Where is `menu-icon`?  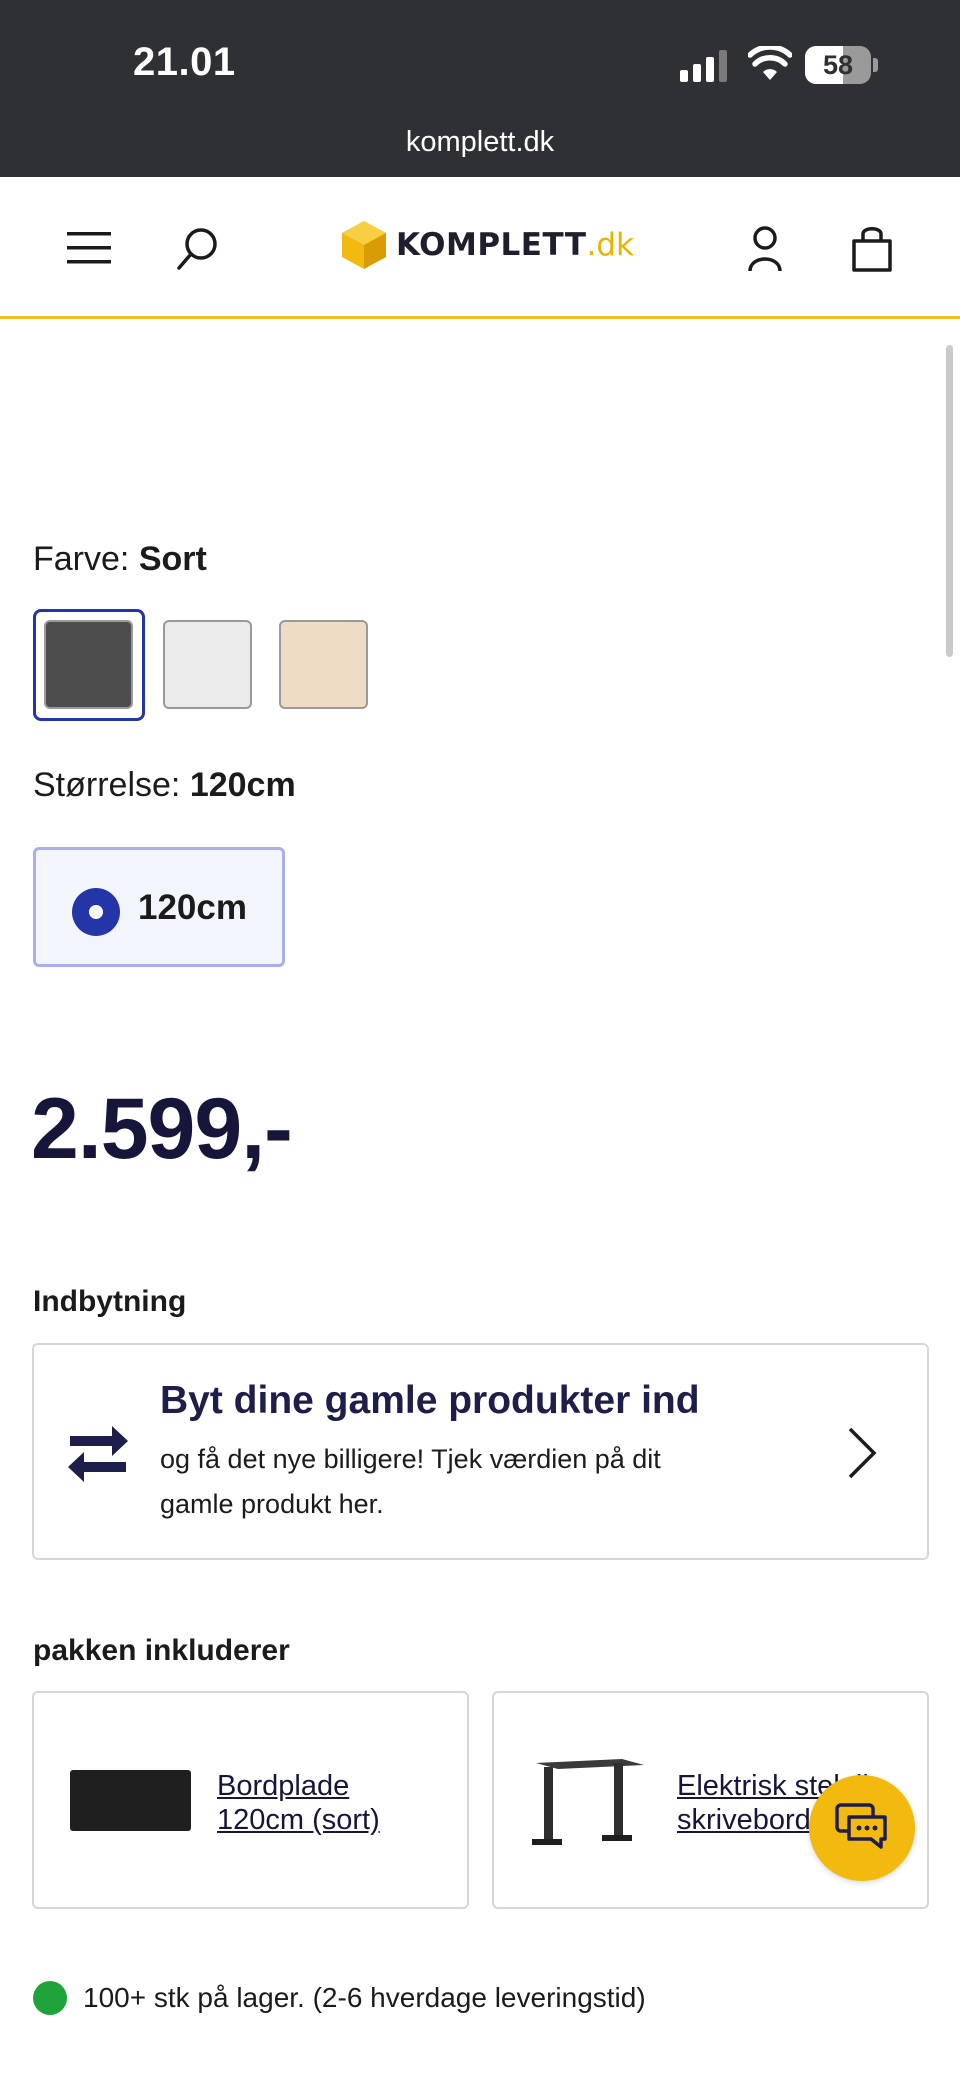 menu-icon is located at coordinates (89, 248).